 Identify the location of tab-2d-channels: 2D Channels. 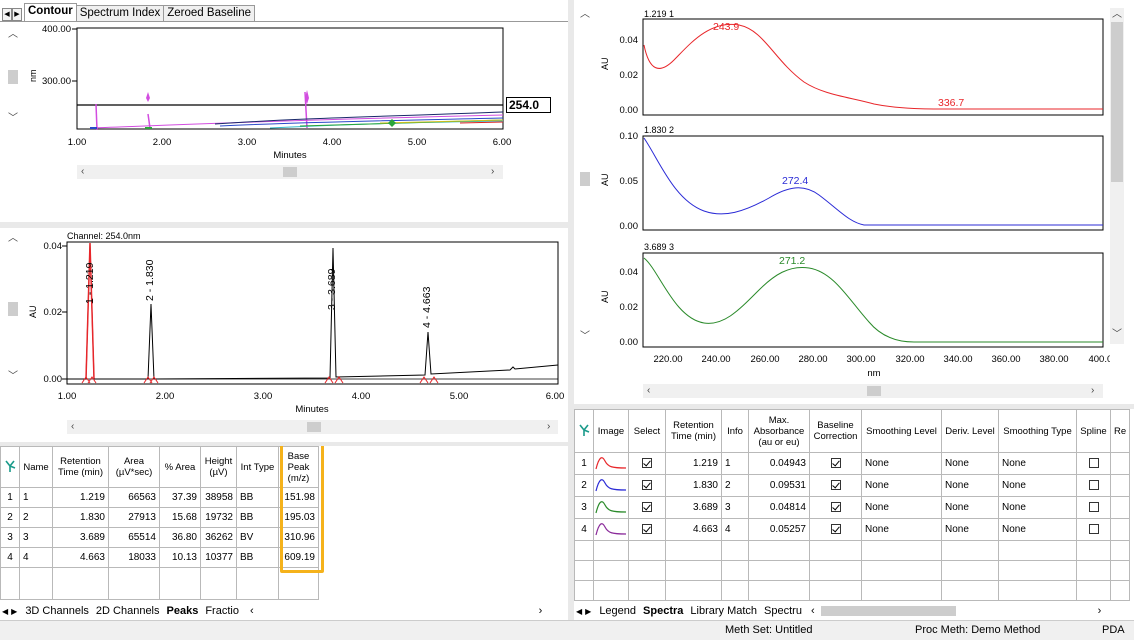
(128, 611).